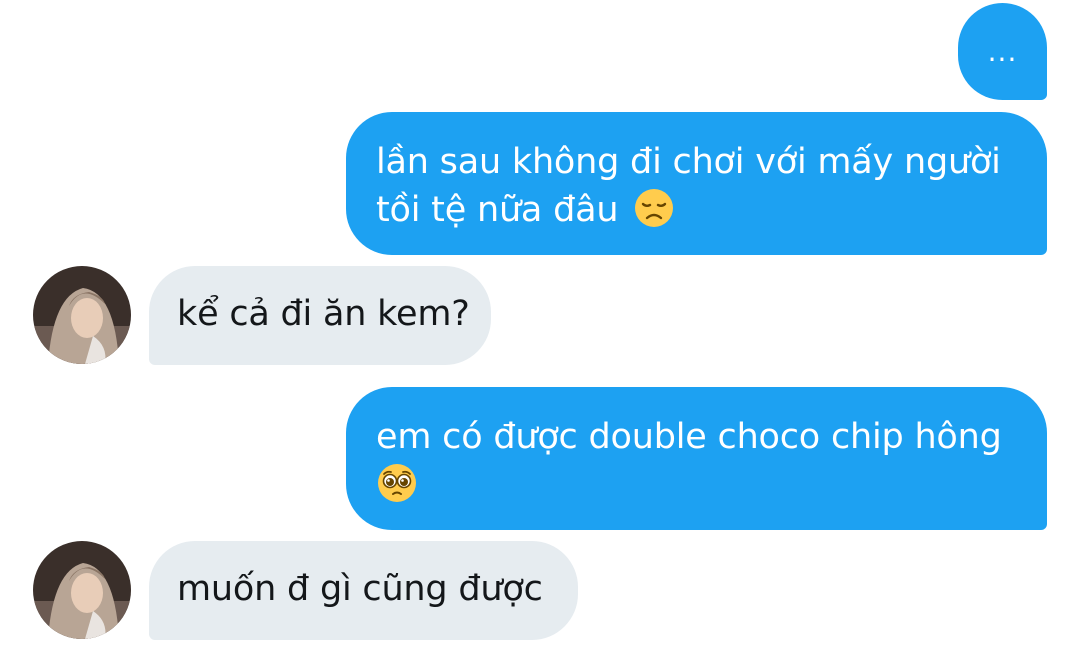 The image size is (1080, 656). I want to click on message-text: lần sau không đi chơi với mấy người, so click(688, 162).